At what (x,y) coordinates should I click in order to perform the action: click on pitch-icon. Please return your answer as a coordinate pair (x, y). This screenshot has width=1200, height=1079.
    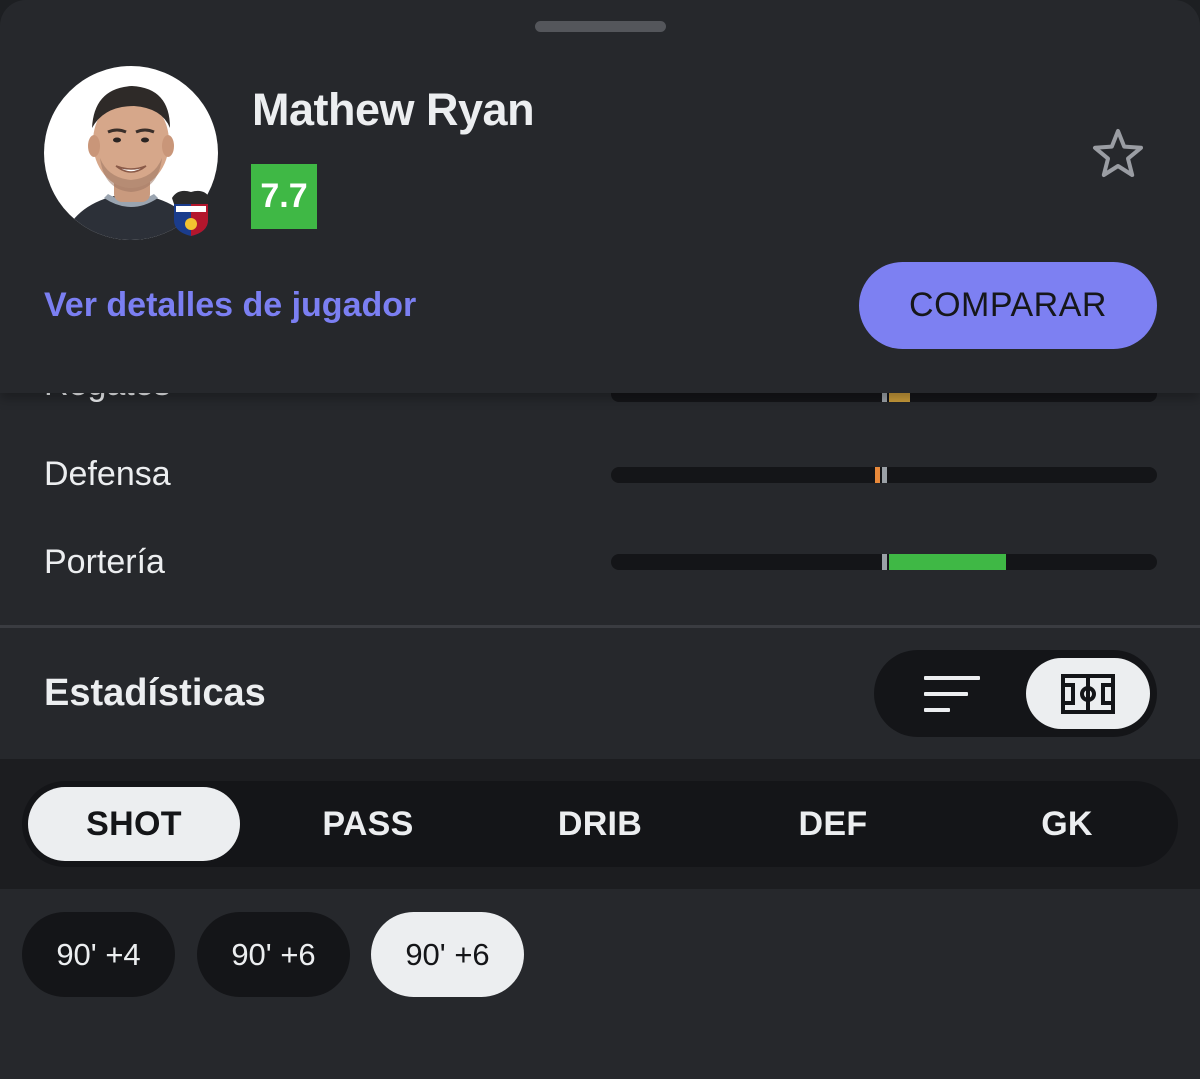
    Looking at the image, I should click on (1088, 693).